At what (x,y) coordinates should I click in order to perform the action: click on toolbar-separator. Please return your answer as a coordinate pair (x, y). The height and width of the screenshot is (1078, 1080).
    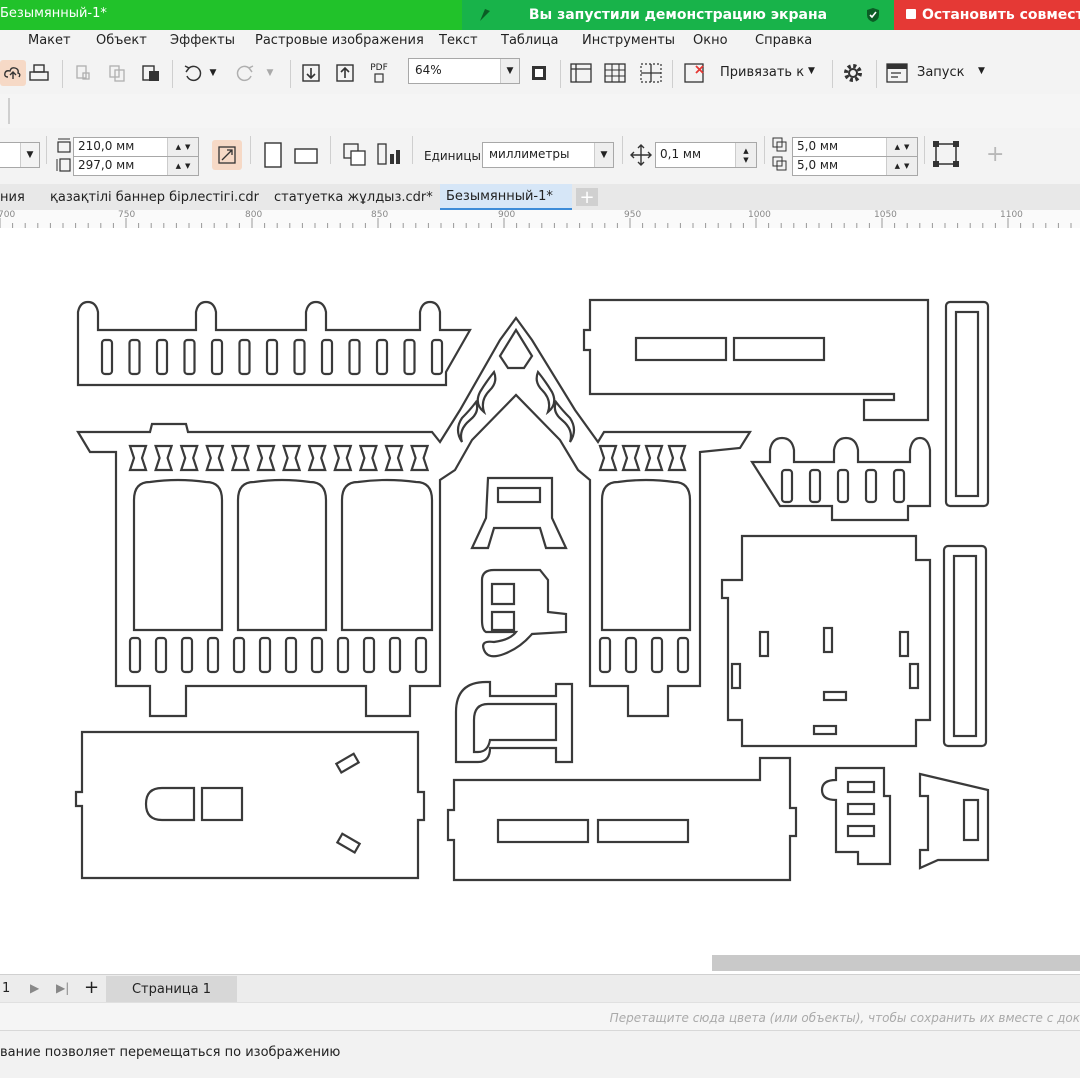
    Looking at the image, I should click on (62, 74).